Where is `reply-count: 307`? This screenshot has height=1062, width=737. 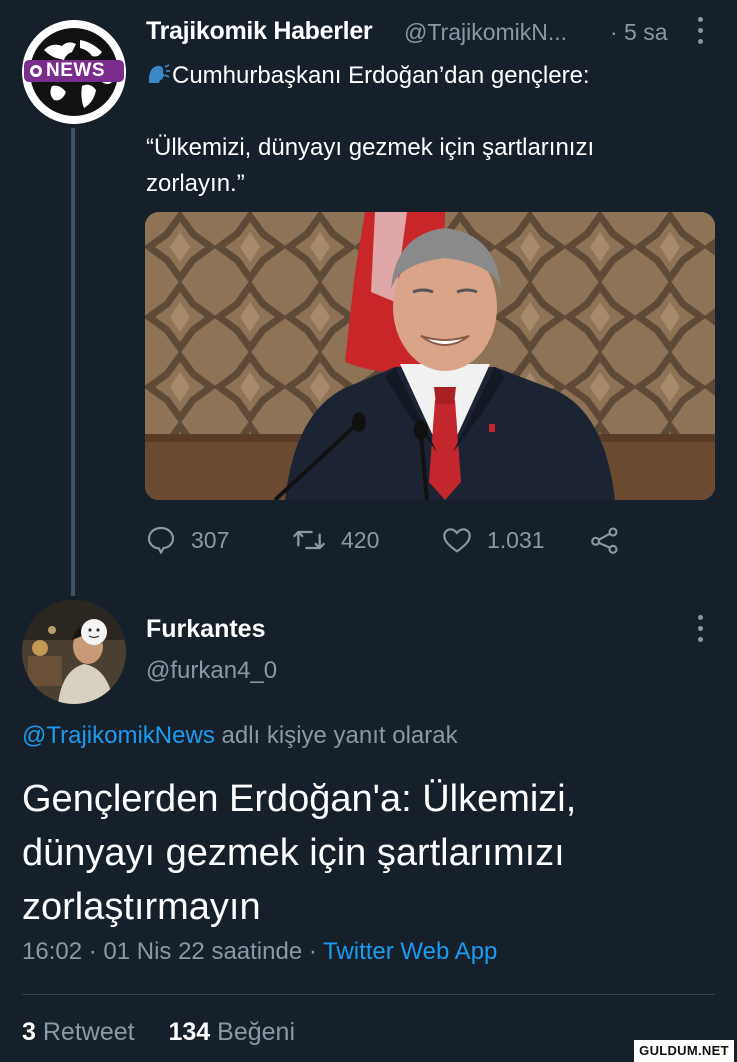
reply-count: 307 is located at coordinates (210, 539).